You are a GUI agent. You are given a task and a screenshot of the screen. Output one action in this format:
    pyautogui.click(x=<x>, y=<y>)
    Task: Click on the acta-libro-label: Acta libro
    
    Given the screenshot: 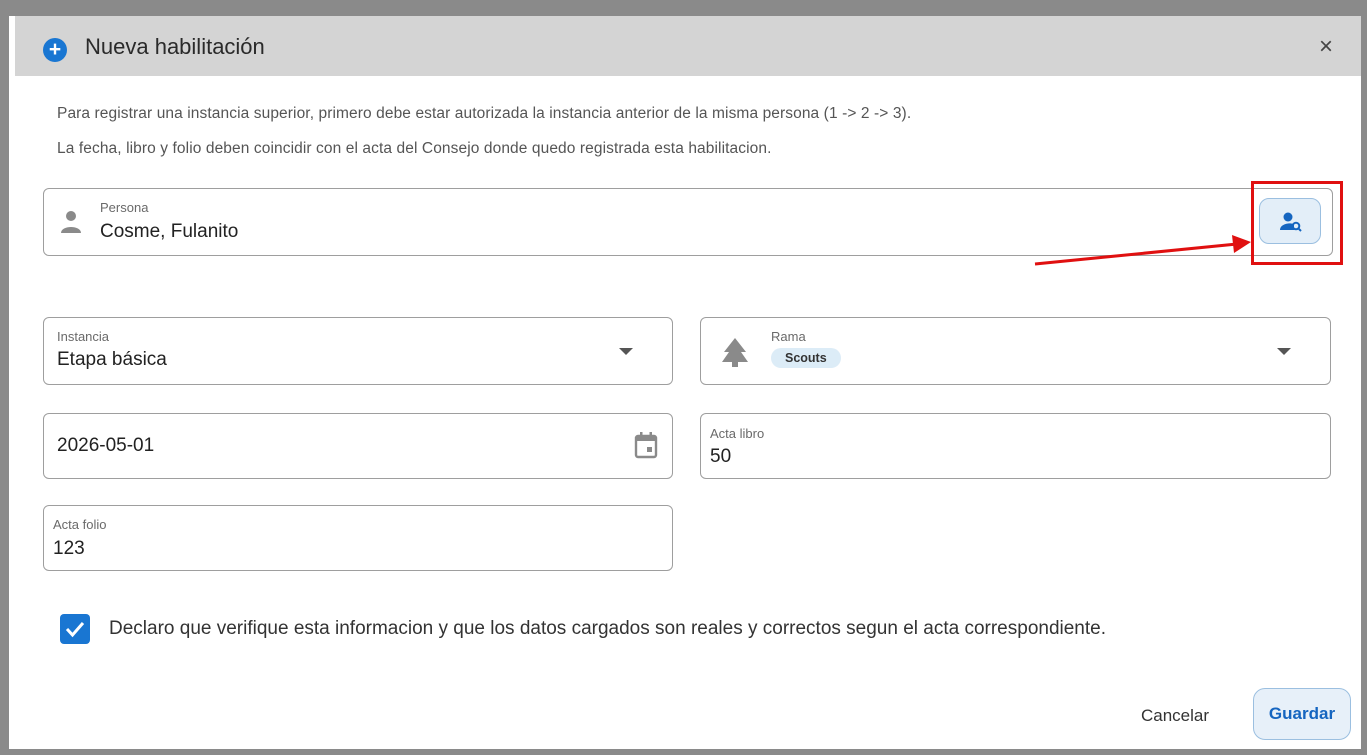 What is the action you would take?
    pyautogui.click(x=737, y=433)
    